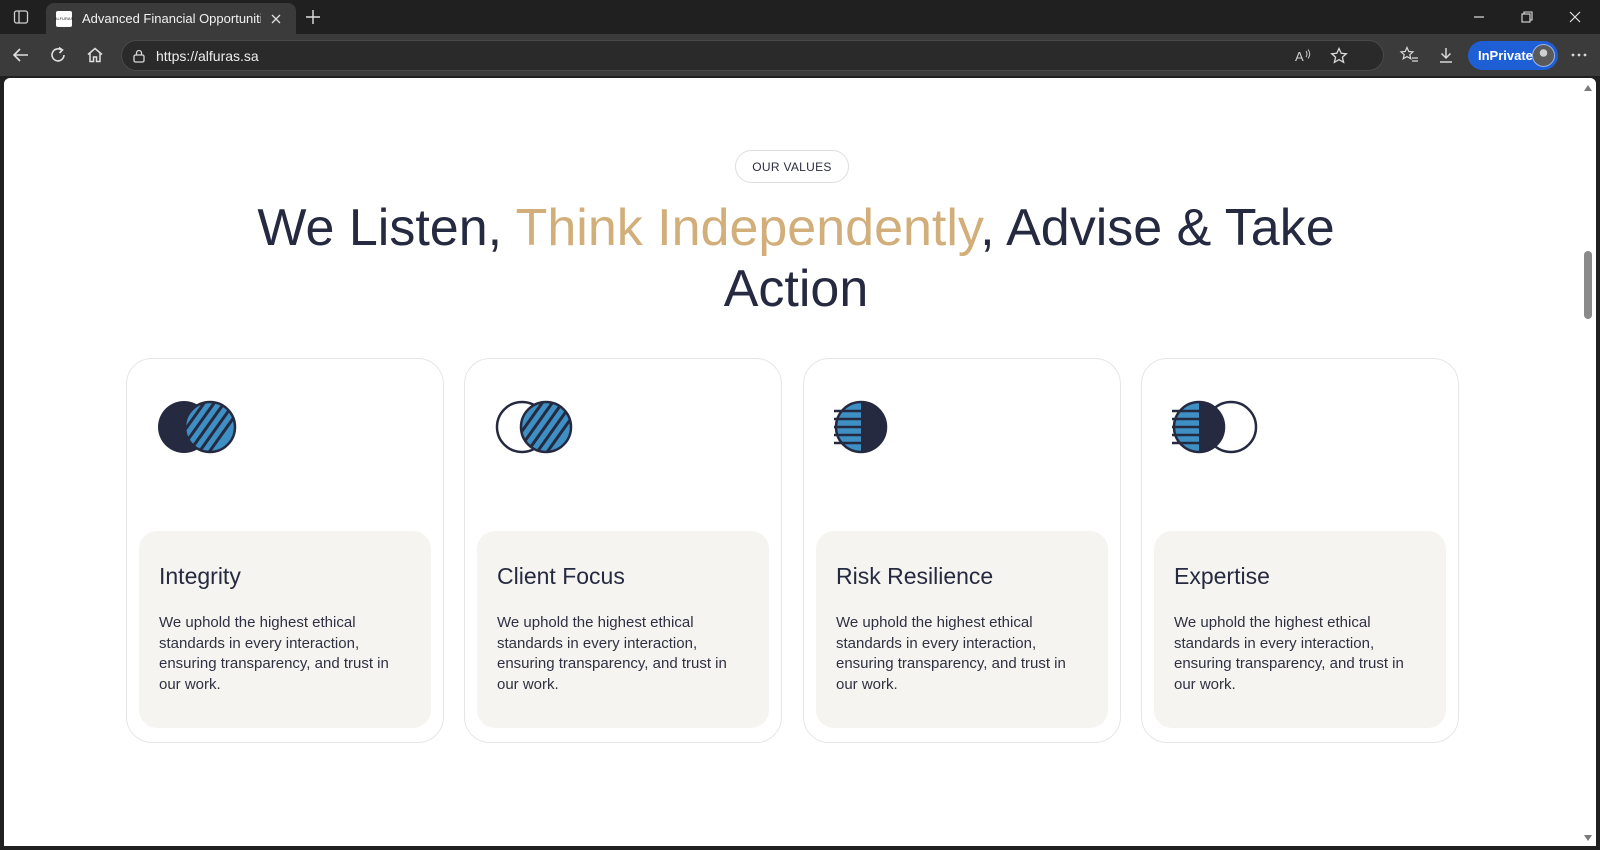 The width and height of the screenshot is (1600, 850). Describe the element at coordinates (1588, 462) in the screenshot. I see `vertical-scrollbar` at that location.